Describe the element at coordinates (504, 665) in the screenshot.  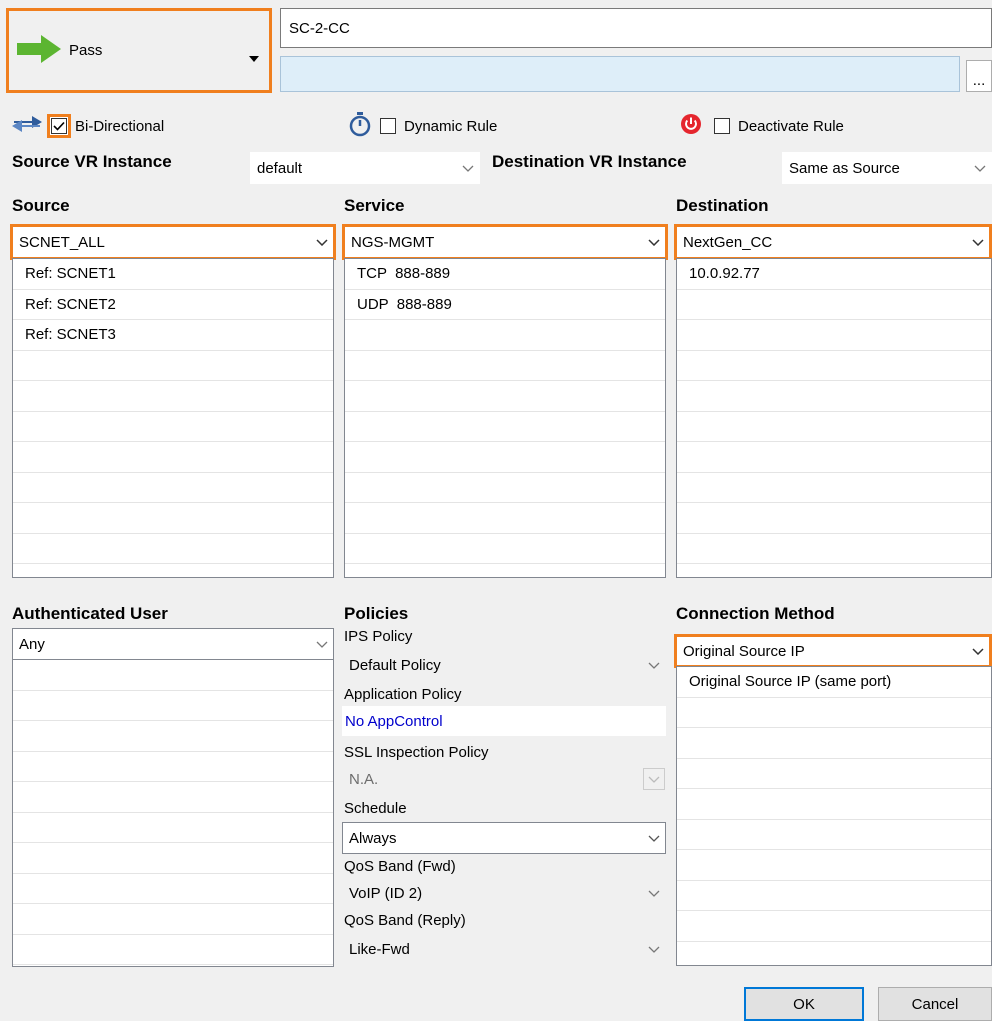
I see `ips-policy-select: Default Policy` at that location.